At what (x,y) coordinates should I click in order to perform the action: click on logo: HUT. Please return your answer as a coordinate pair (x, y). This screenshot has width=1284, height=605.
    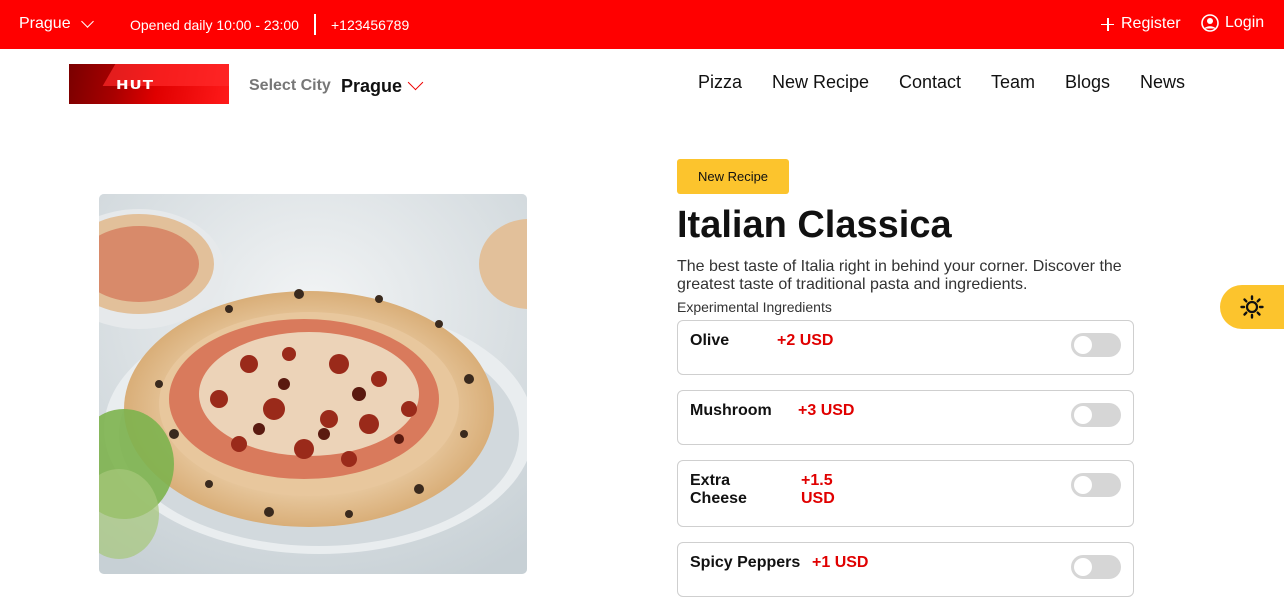
    Looking at the image, I should click on (149, 84).